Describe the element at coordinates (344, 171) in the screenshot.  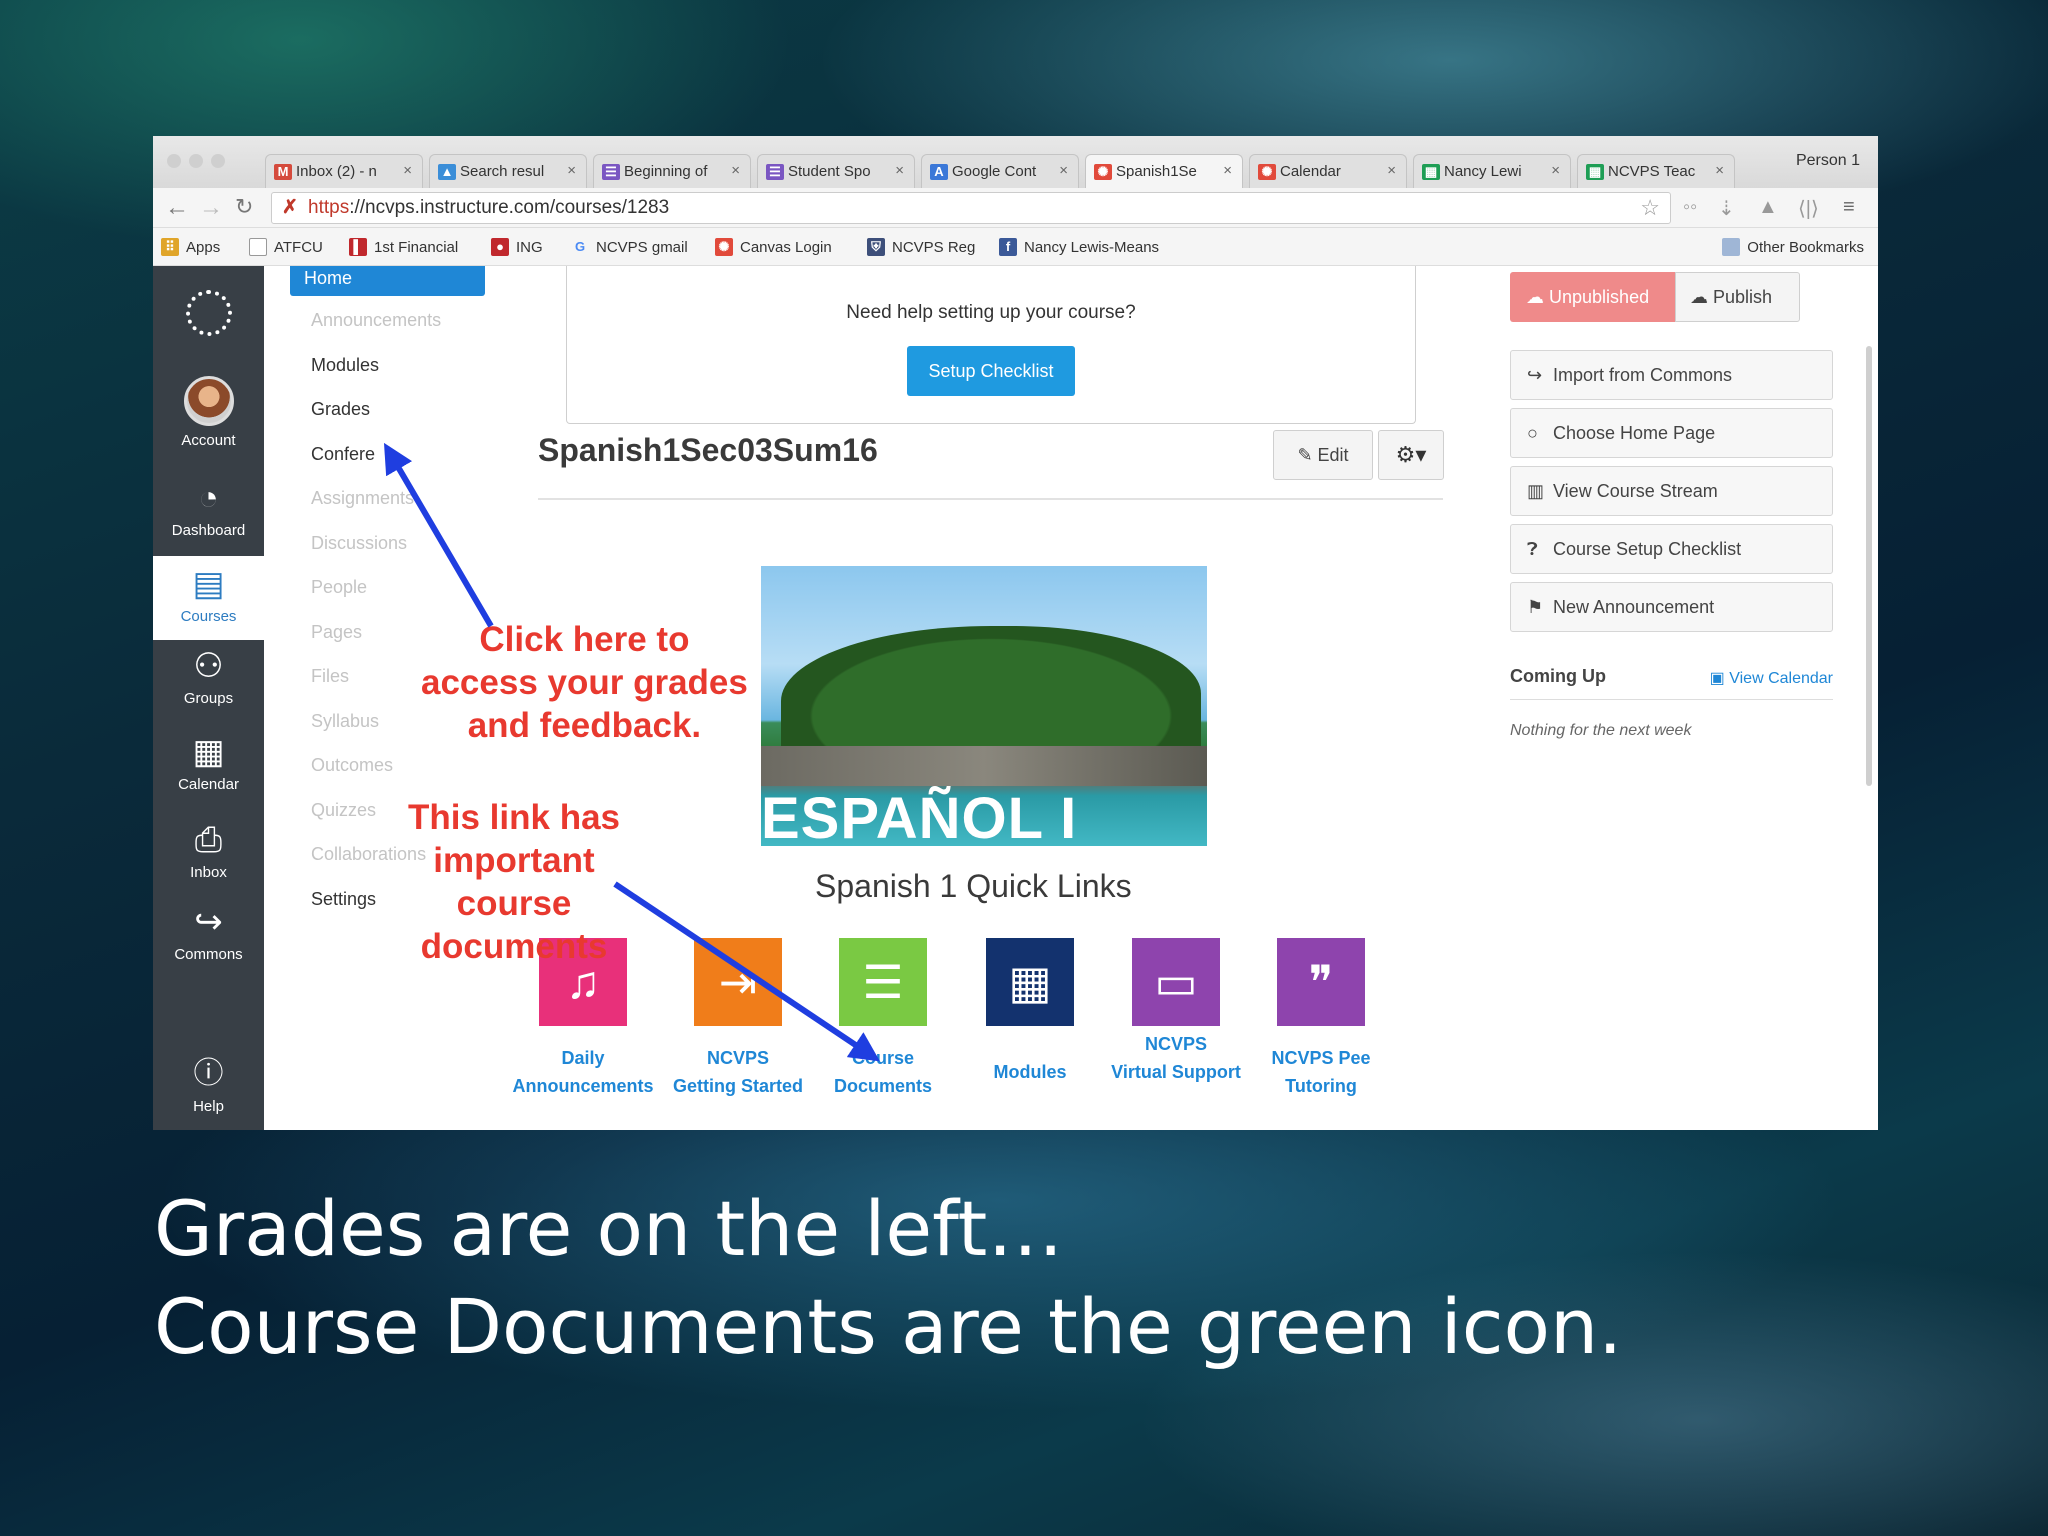
I see `browser-tab: M Inbox (2) - n ×` at that location.